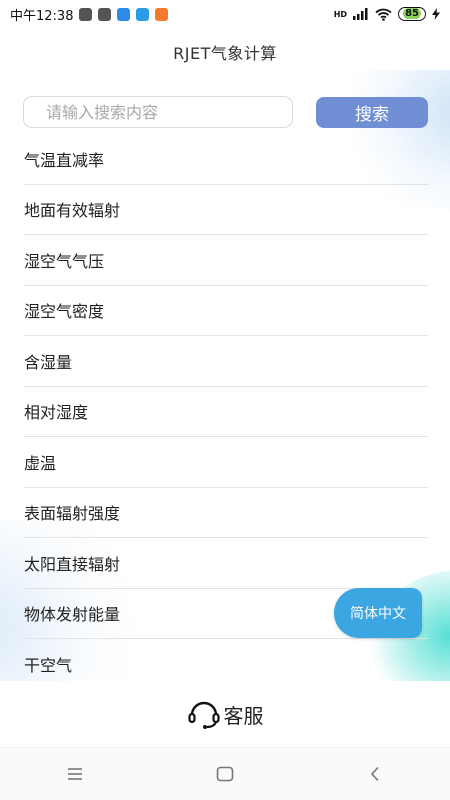 Image resolution: width=450 pixels, height=800 pixels. Describe the element at coordinates (64, 160) in the screenshot. I see `list-item-label: 气温直减率` at that location.